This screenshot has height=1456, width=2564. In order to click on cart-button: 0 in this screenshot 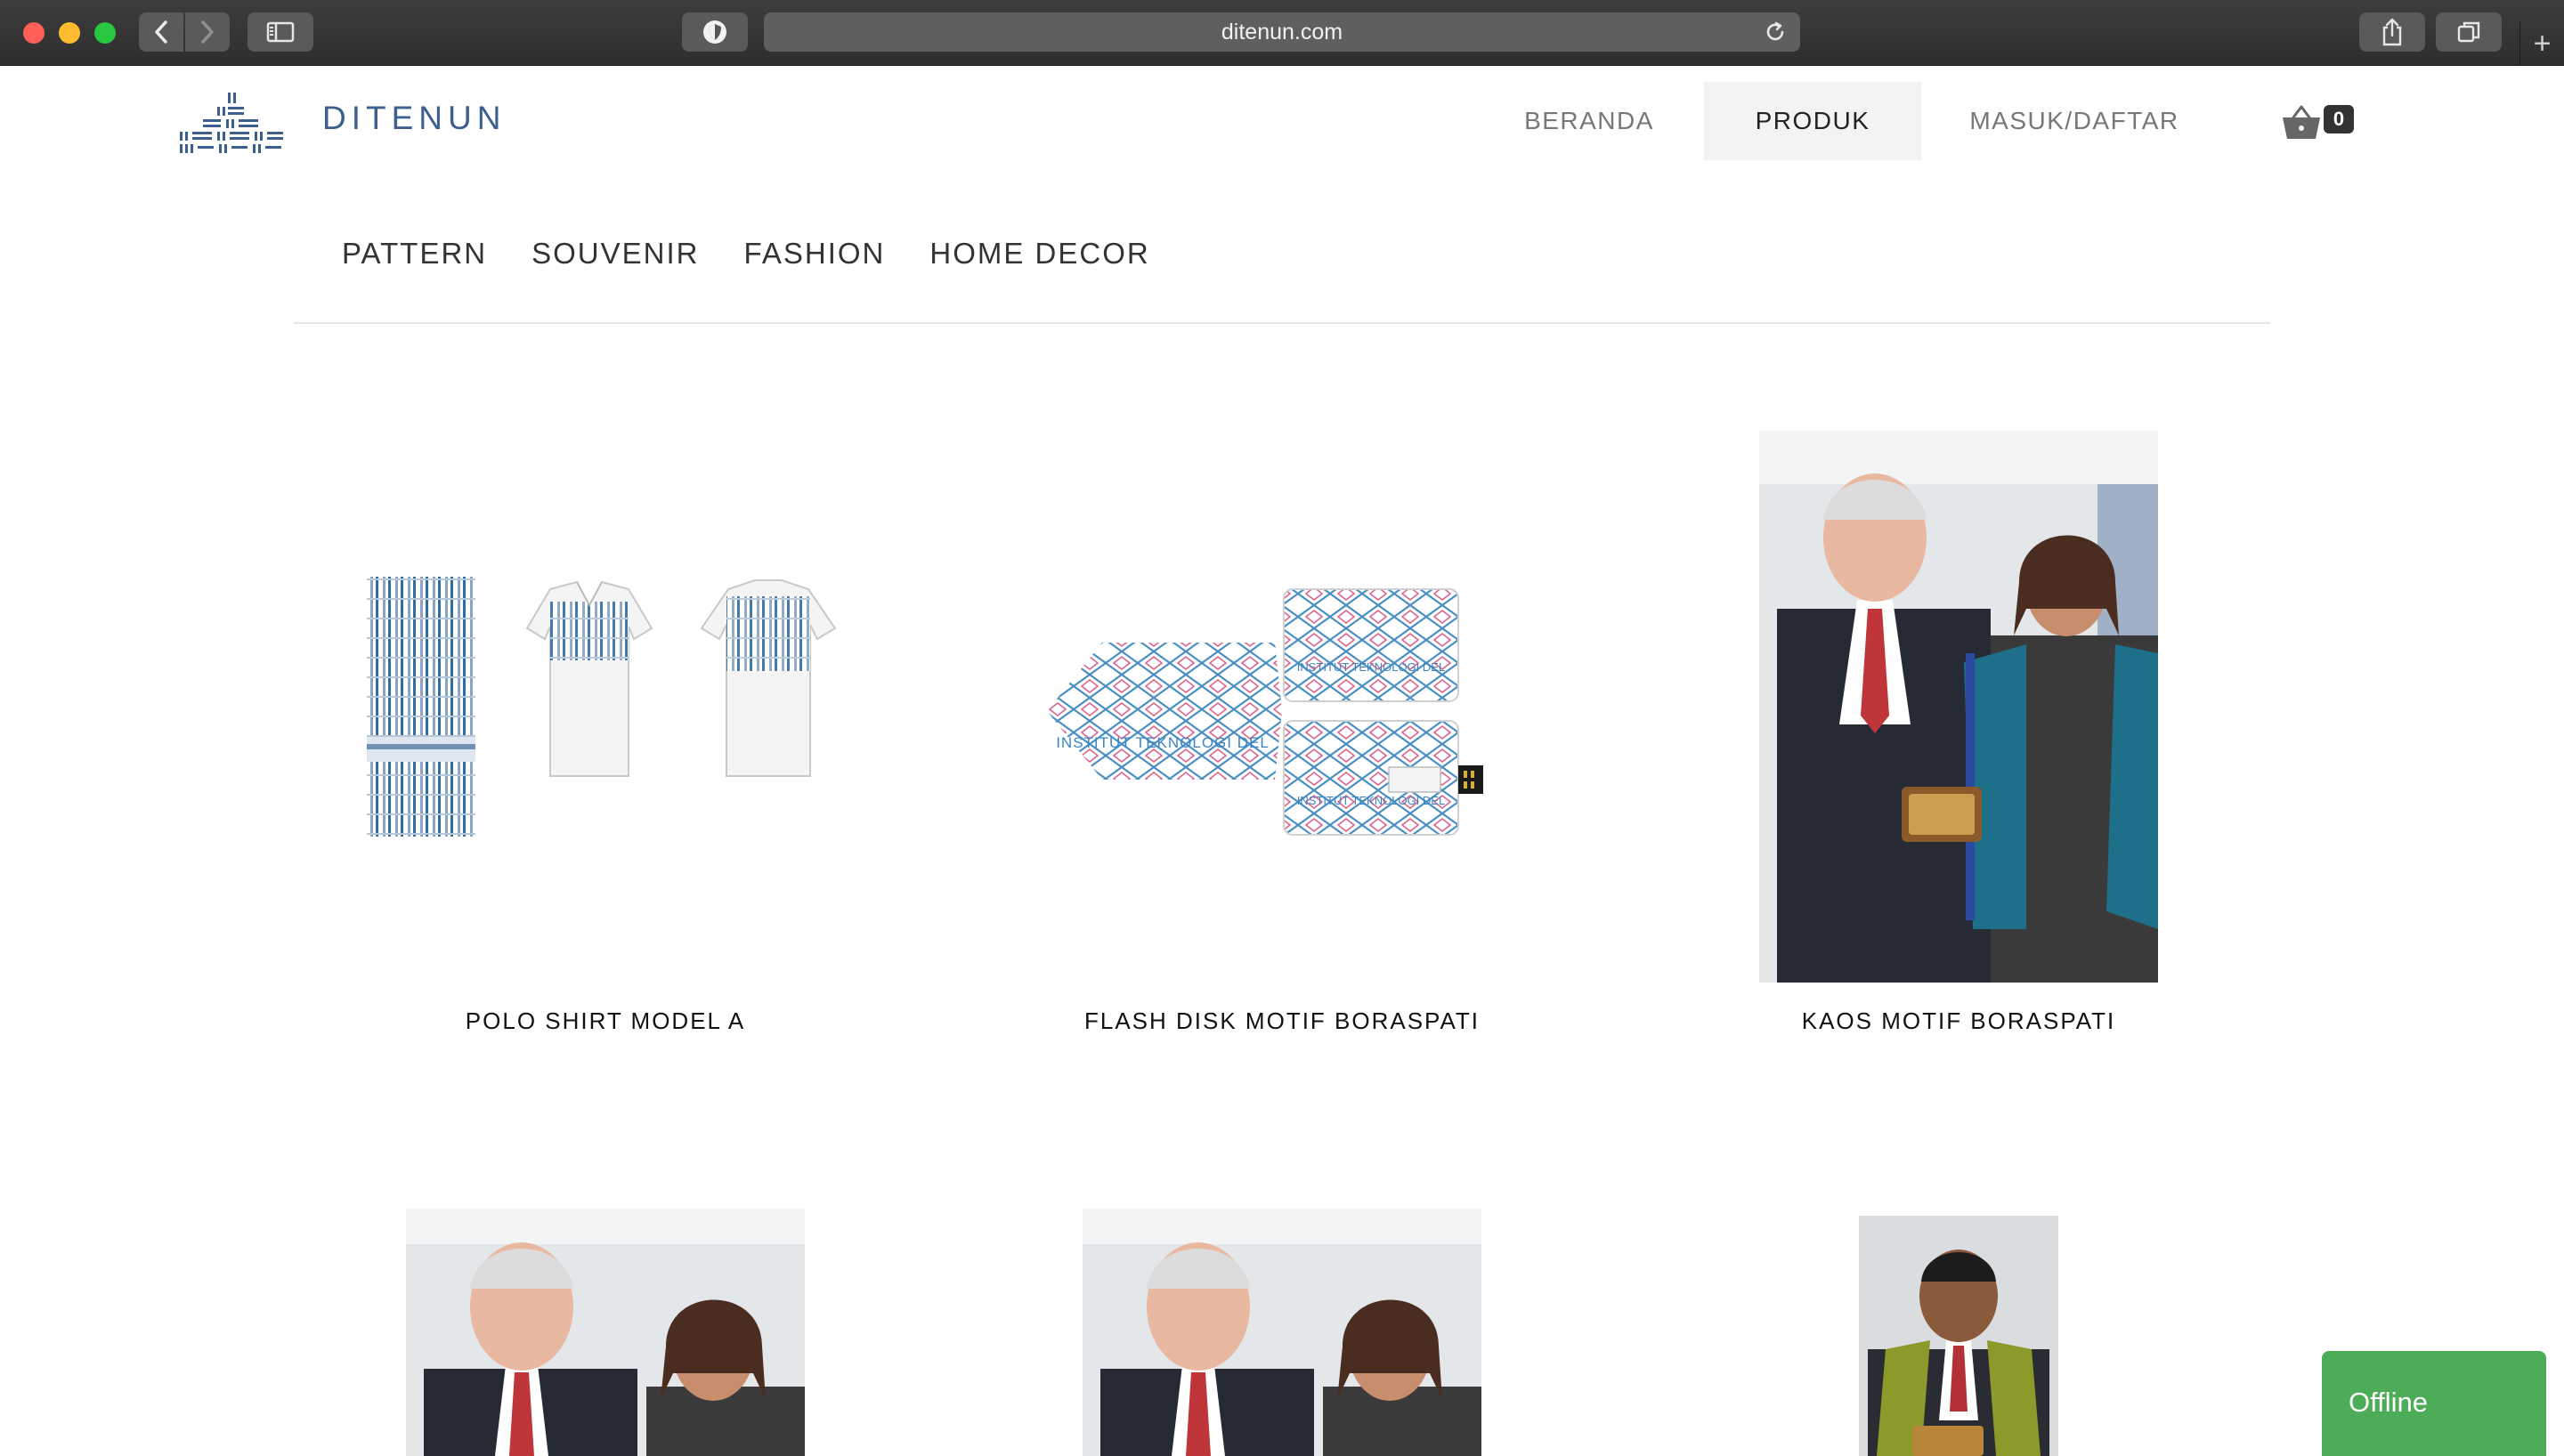, I will do `click(2318, 122)`.